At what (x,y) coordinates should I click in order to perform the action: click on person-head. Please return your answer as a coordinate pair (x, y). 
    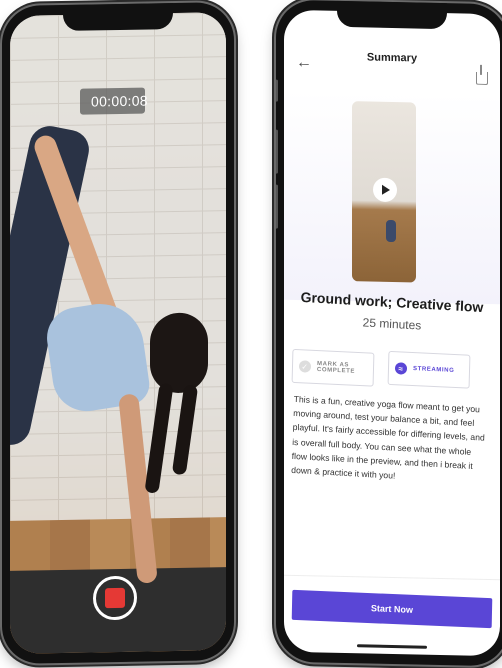
    Looking at the image, I should click on (179, 353).